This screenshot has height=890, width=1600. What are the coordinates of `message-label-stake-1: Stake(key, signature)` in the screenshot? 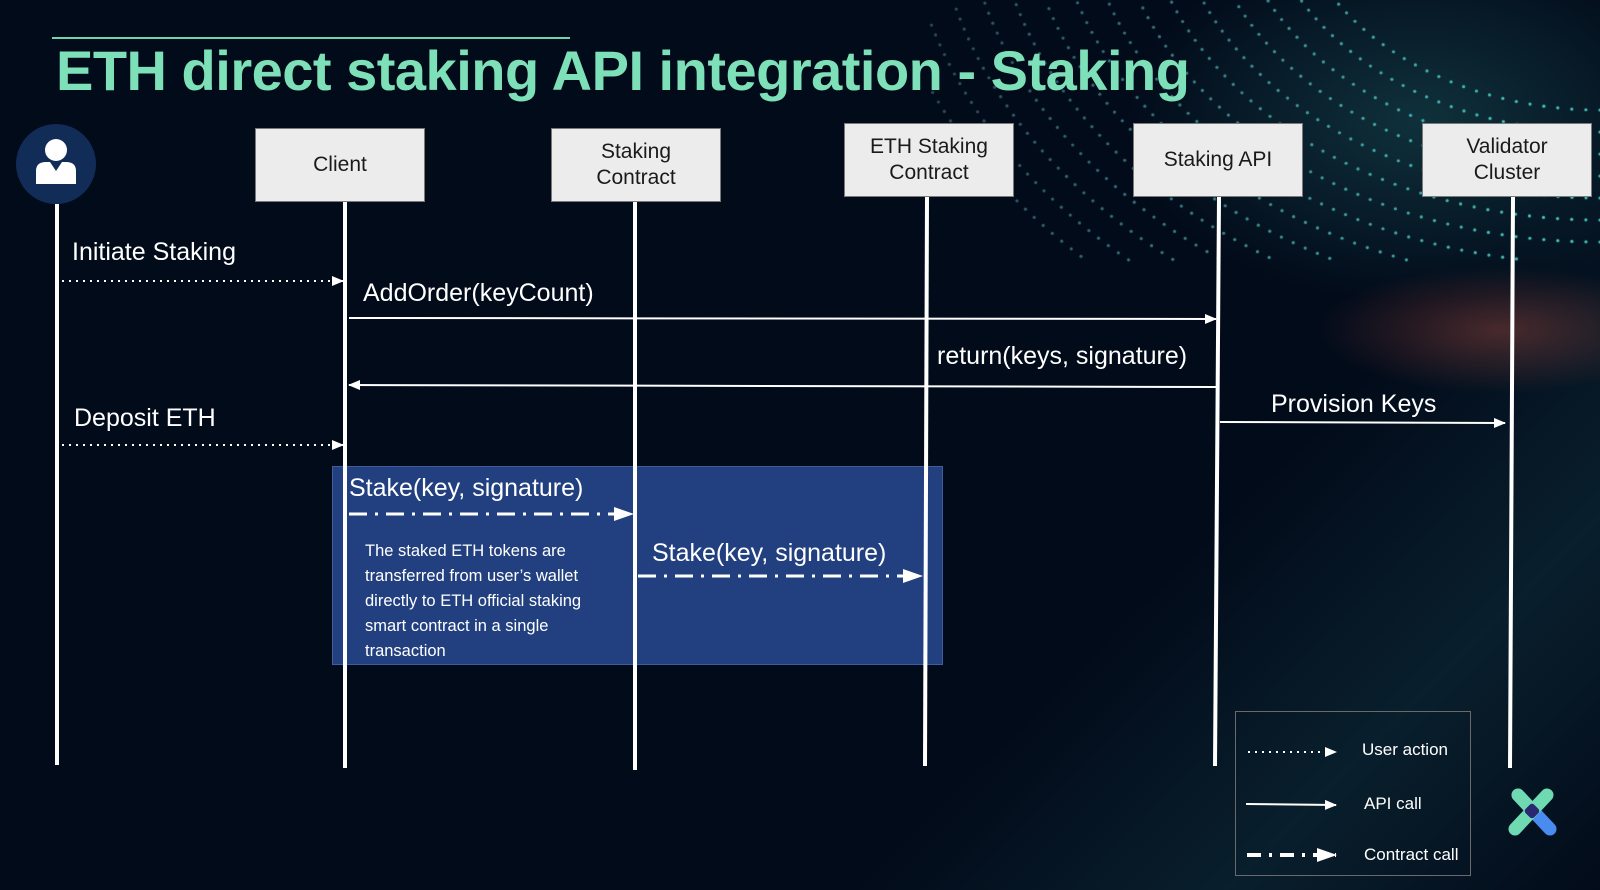 It's located at (466, 488).